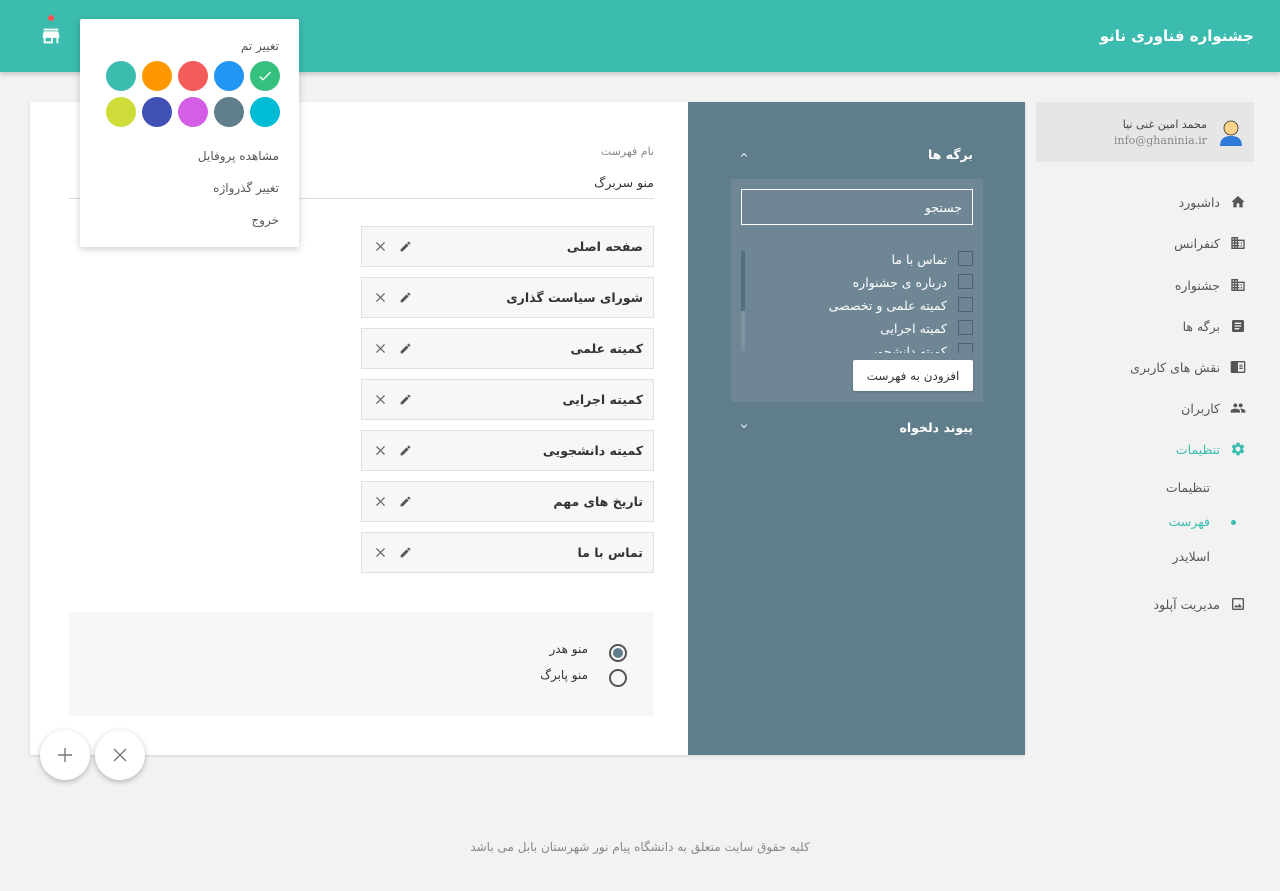  What do you see at coordinates (1197, 243) in the screenshot?
I see `sidebar-item-label: کنفرانس` at bounding box center [1197, 243].